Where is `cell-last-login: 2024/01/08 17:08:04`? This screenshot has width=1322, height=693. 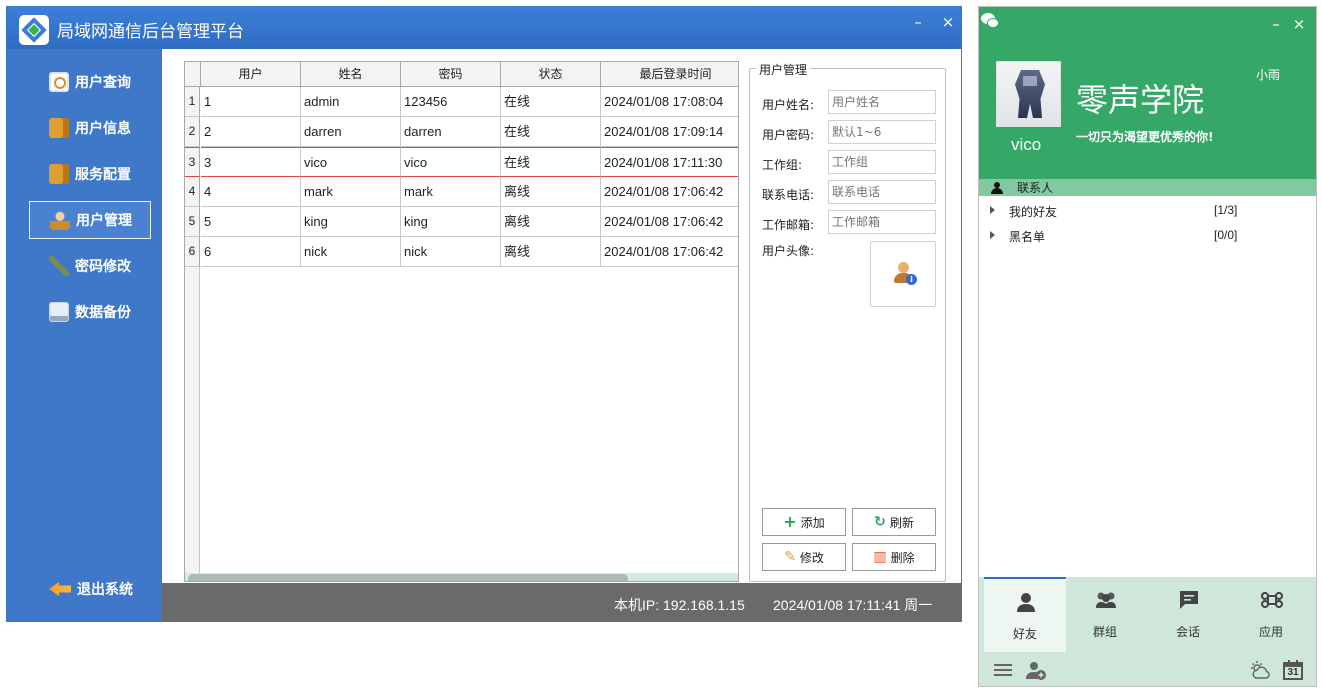
cell-last-login: 2024/01/08 17:08:04 is located at coordinates (669, 102).